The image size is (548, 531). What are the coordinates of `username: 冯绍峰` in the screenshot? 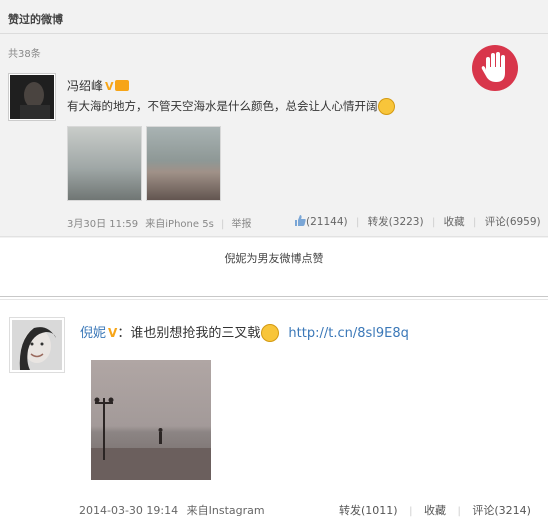 It's located at (85, 86).